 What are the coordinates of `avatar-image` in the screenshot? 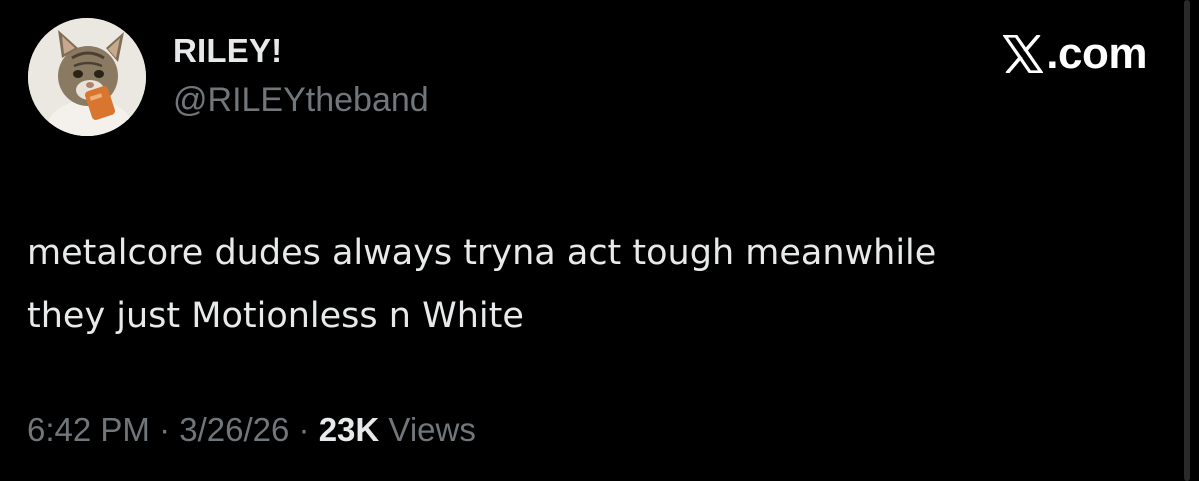 It's located at (87, 77).